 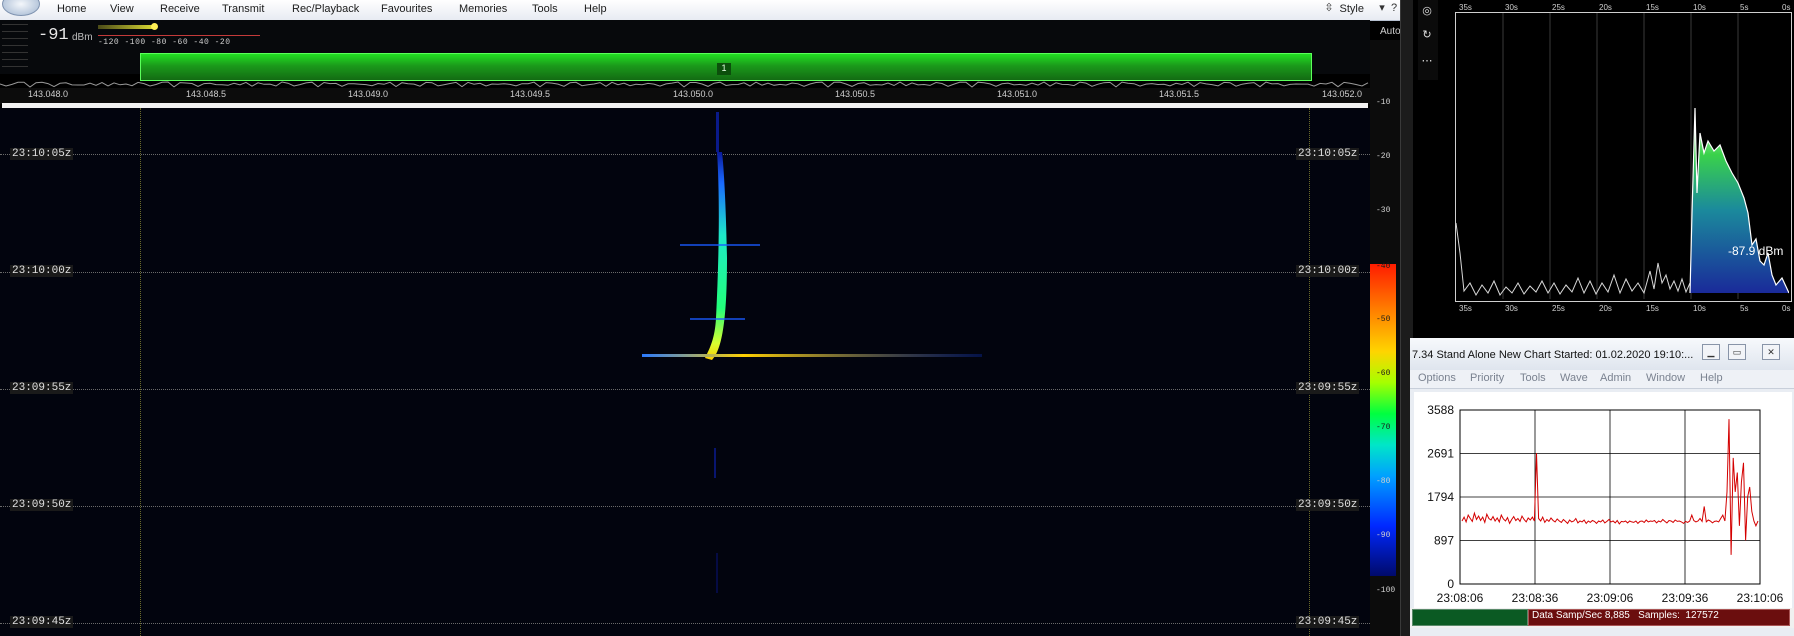 I want to click on menu-home: Home, so click(x=71, y=9).